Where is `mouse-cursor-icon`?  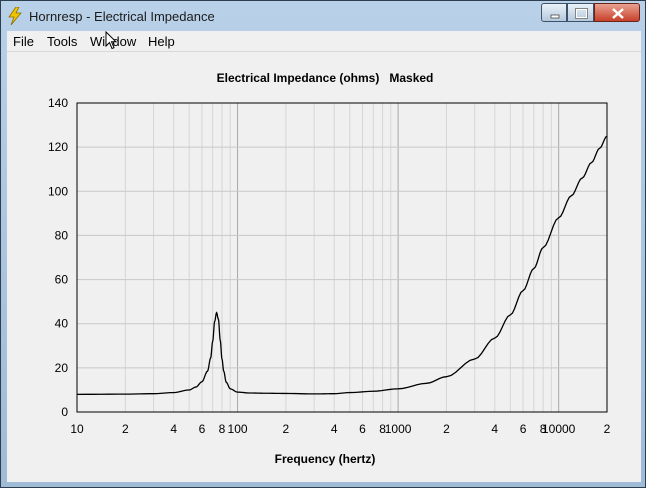
mouse-cursor-icon is located at coordinates (111, 40).